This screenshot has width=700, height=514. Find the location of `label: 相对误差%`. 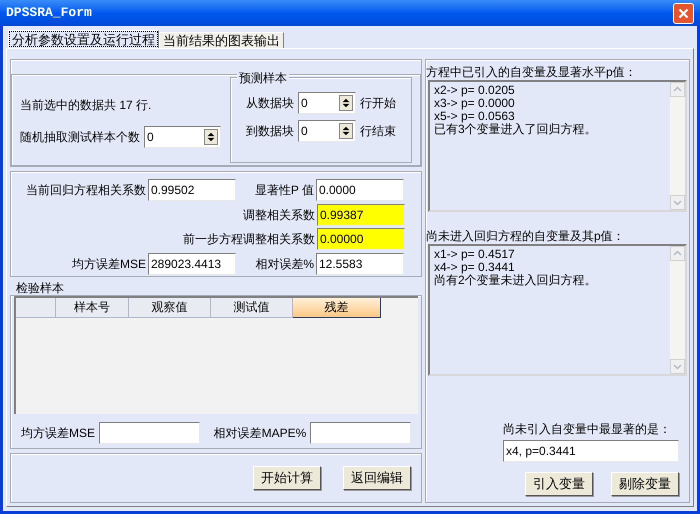

label: 相对误差% is located at coordinates (284, 264).